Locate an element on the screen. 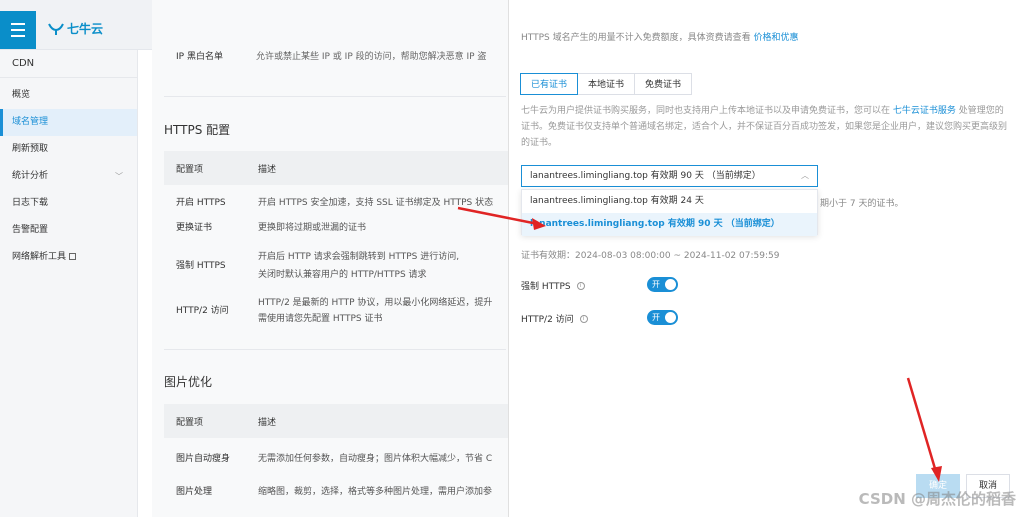 Image resolution: width=1024 pixels, height=517 pixels. image-row-desc: 无需添加任何参数，自动瘦身；图片体积大幅减少，节省 C is located at coordinates (375, 459).